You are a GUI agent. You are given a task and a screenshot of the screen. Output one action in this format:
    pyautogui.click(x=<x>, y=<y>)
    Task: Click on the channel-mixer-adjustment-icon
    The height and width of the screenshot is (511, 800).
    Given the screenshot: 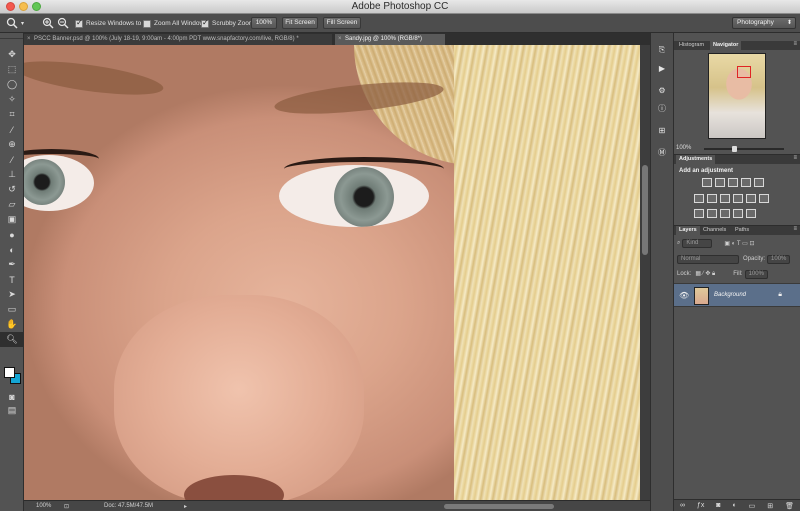 What is the action you would take?
    pyautogui.click(x=751, y=198)
    